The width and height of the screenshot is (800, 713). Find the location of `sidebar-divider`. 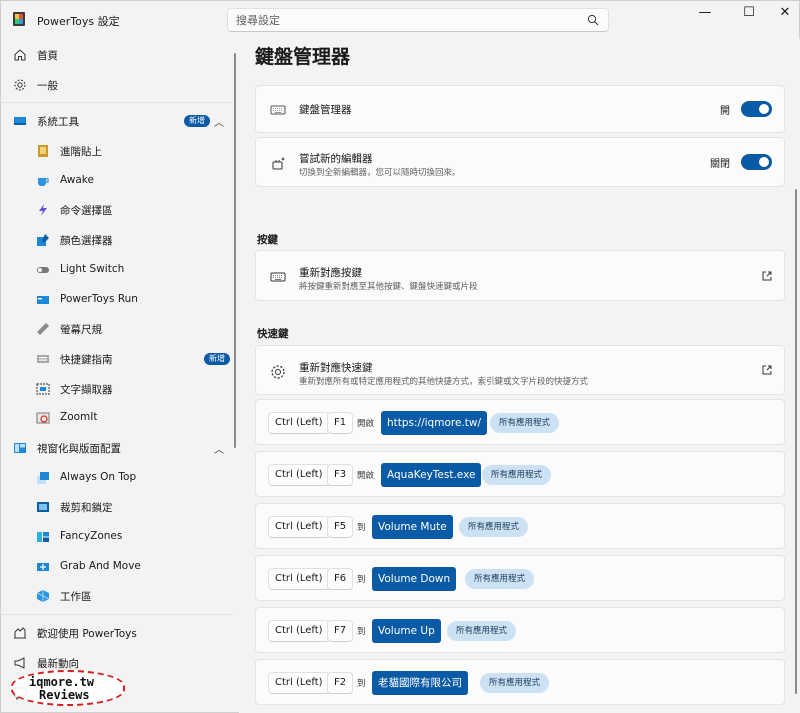

sidebar-divider is located at coordinates (117, 102).